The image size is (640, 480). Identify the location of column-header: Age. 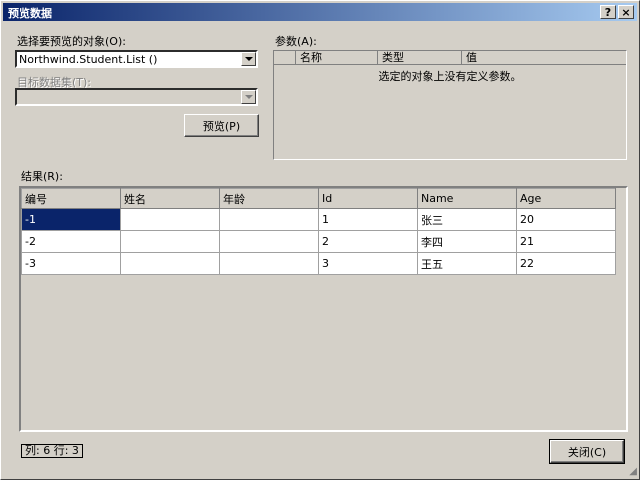
(566, 198).